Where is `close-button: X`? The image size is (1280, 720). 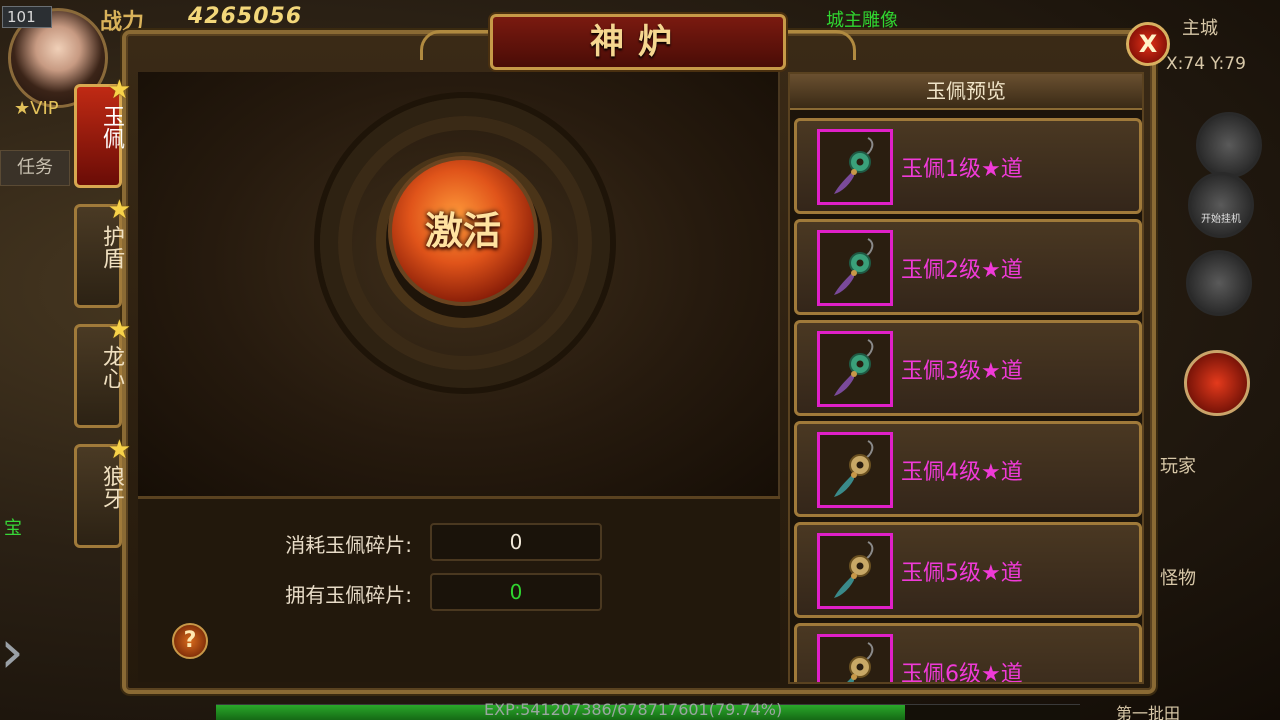 close-button: X is located at coordinates (1148, 44).